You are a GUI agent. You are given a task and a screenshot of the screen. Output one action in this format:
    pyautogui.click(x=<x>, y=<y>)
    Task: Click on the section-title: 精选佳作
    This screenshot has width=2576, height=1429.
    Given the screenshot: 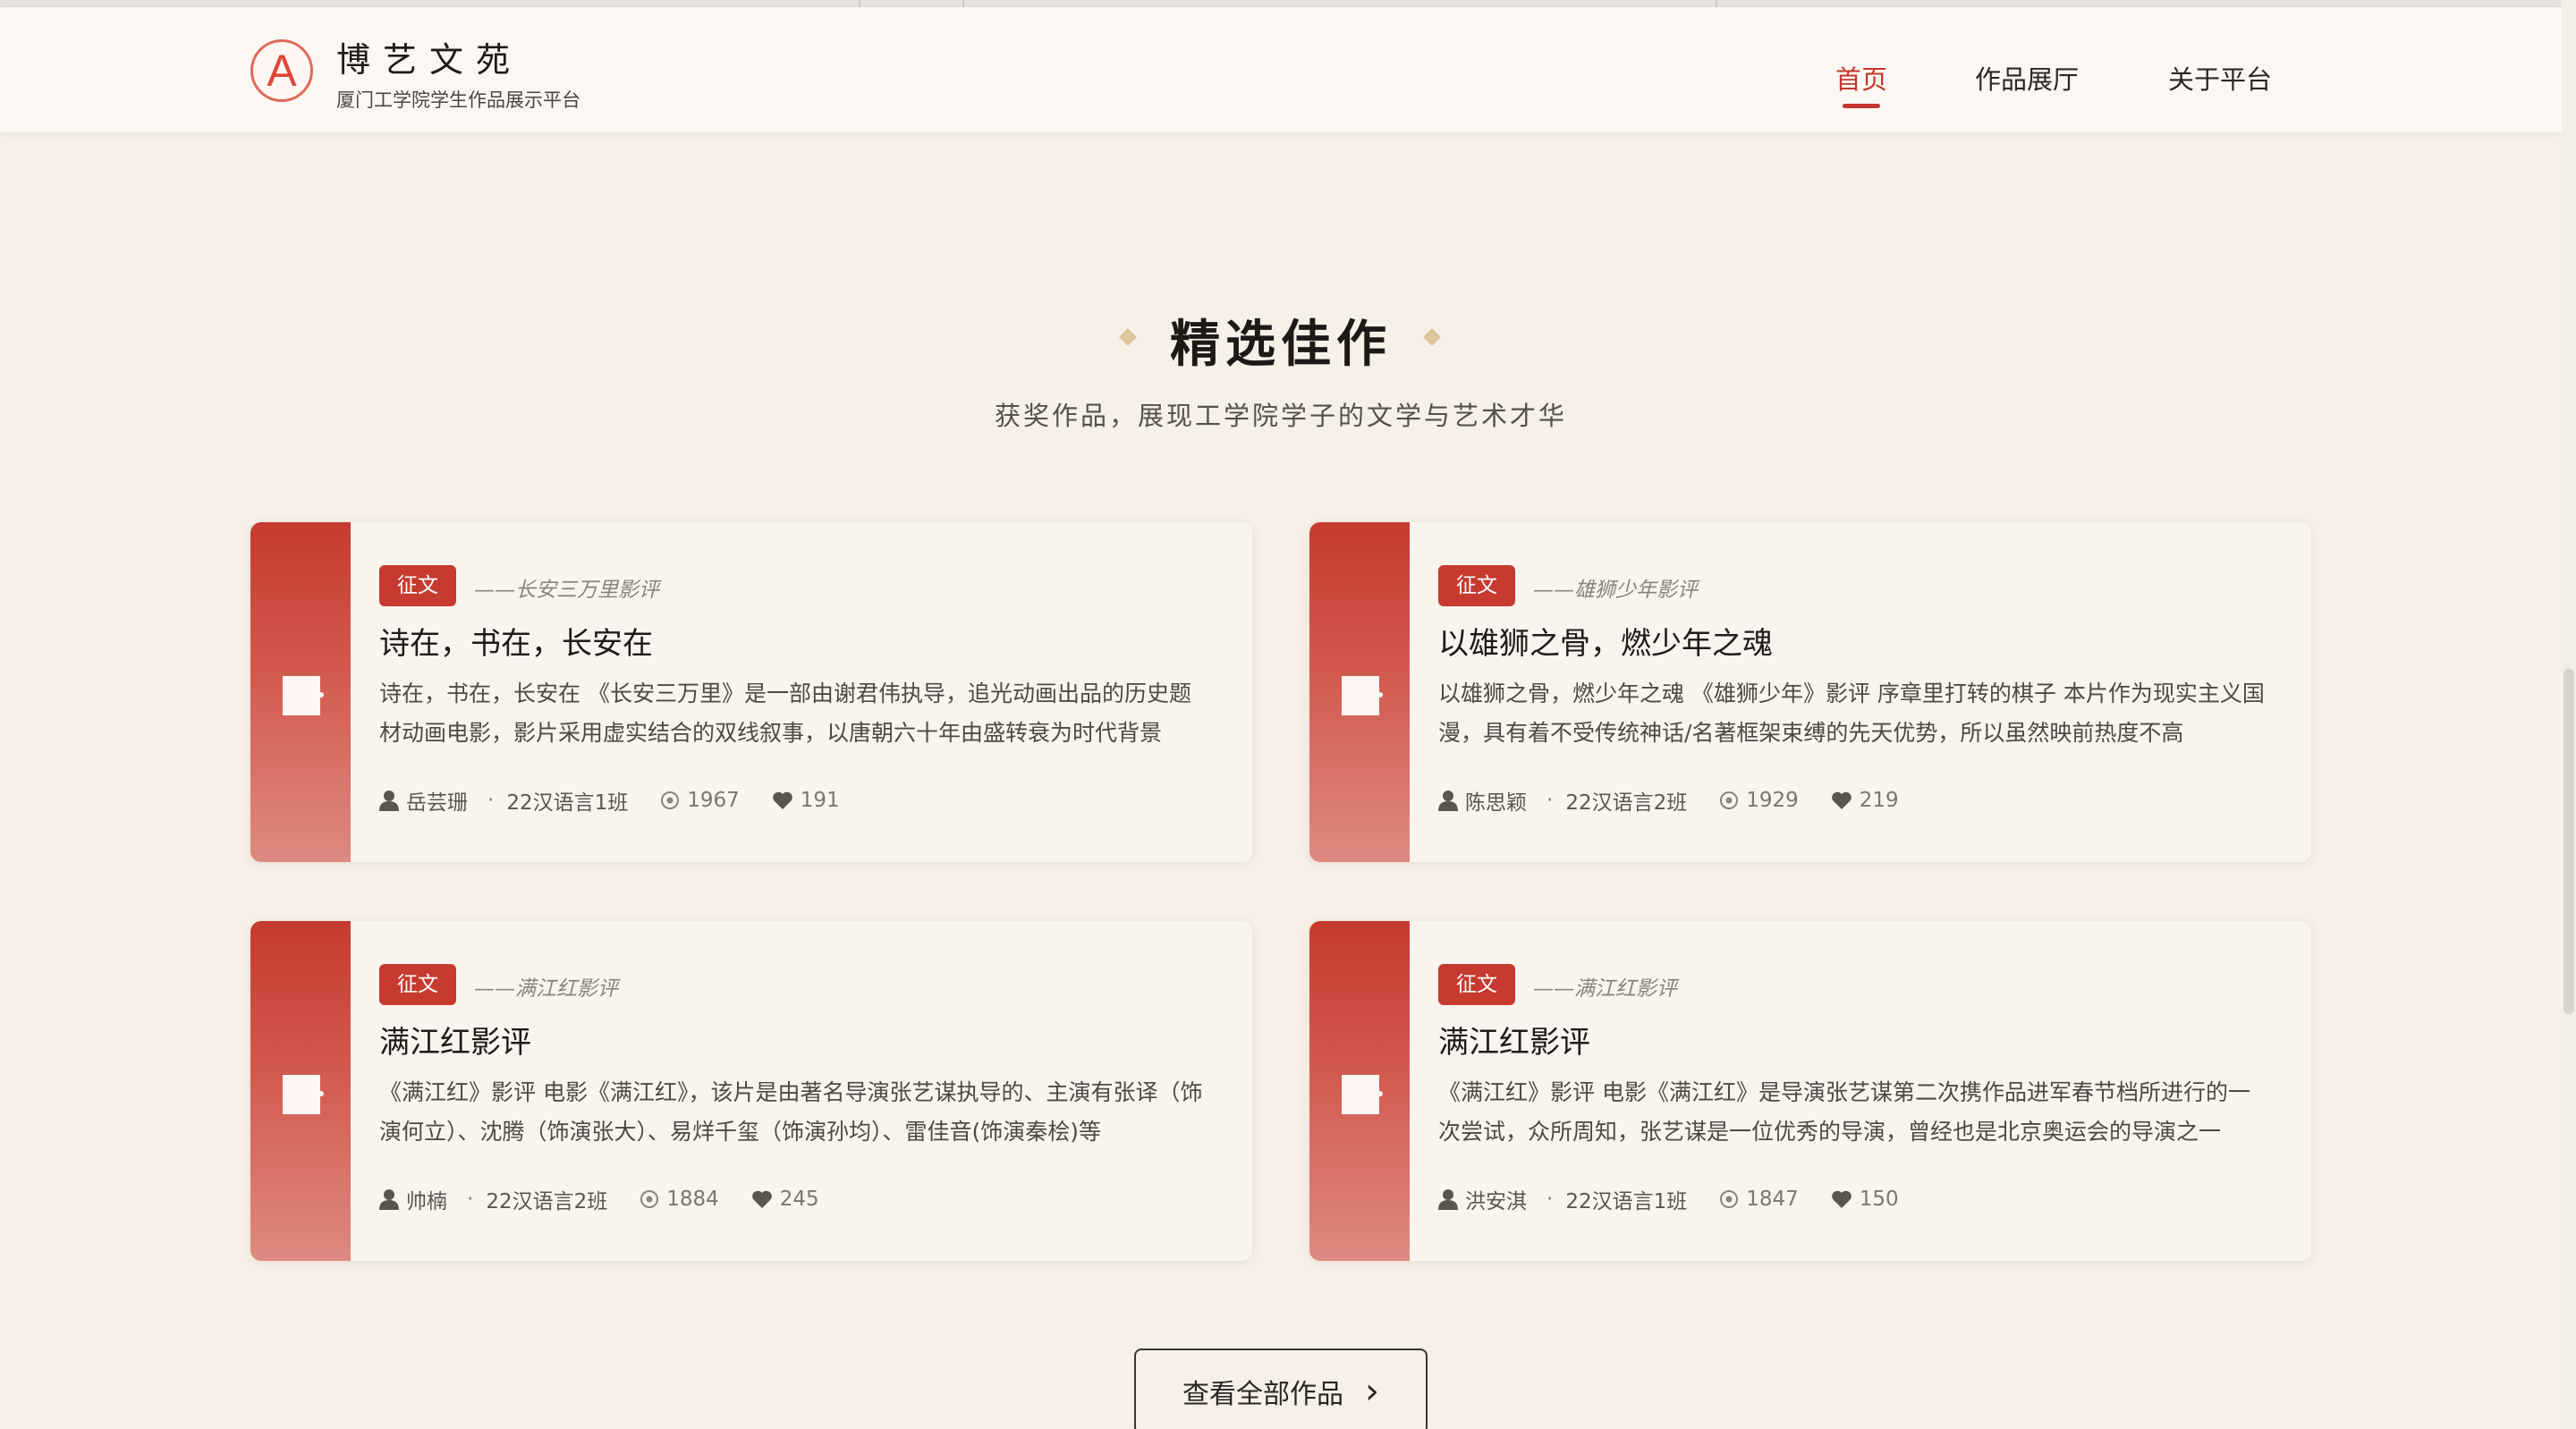 What is the action you would take?
    pyautogui.click(x=1281, y=344)
    